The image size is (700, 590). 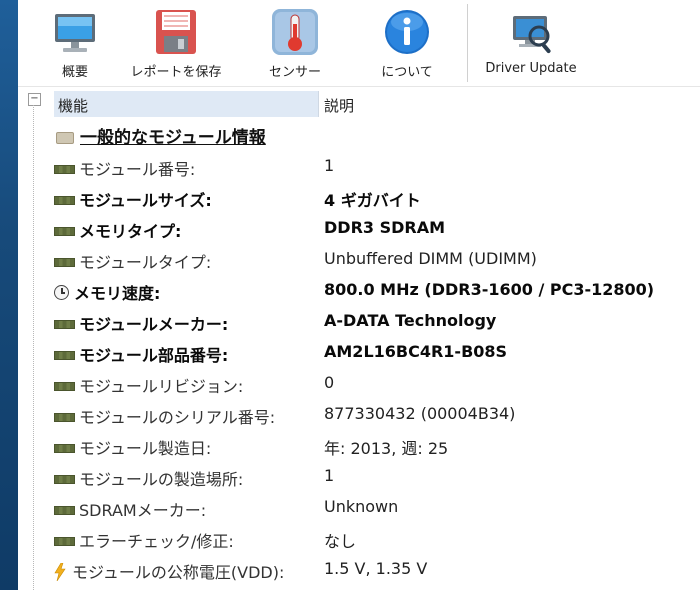 What do you see at coordinates (60, 571) in the screenshot?
I see `bolt-icon` at bounding box center [60, 571].